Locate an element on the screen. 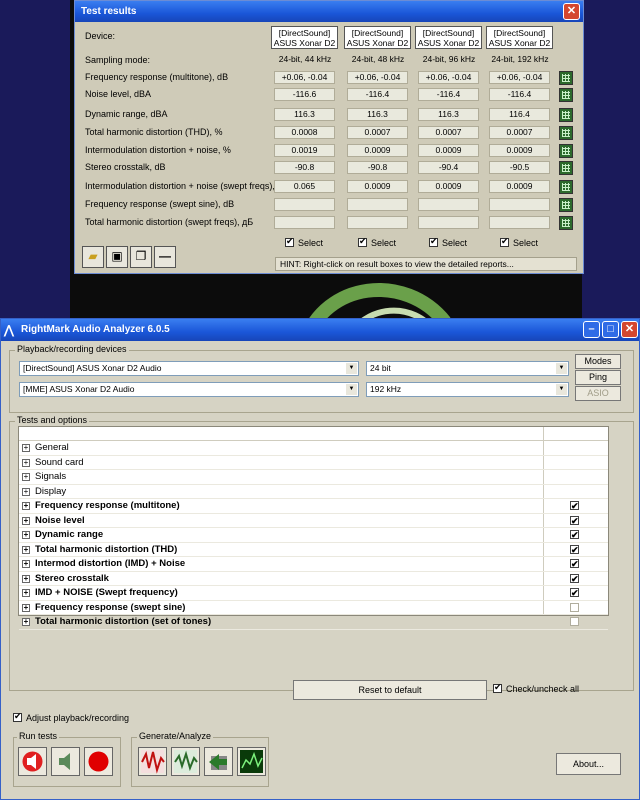 This screenshot has height=800, width=640. asio-button: ASIO is located at coordinates (598, 393).